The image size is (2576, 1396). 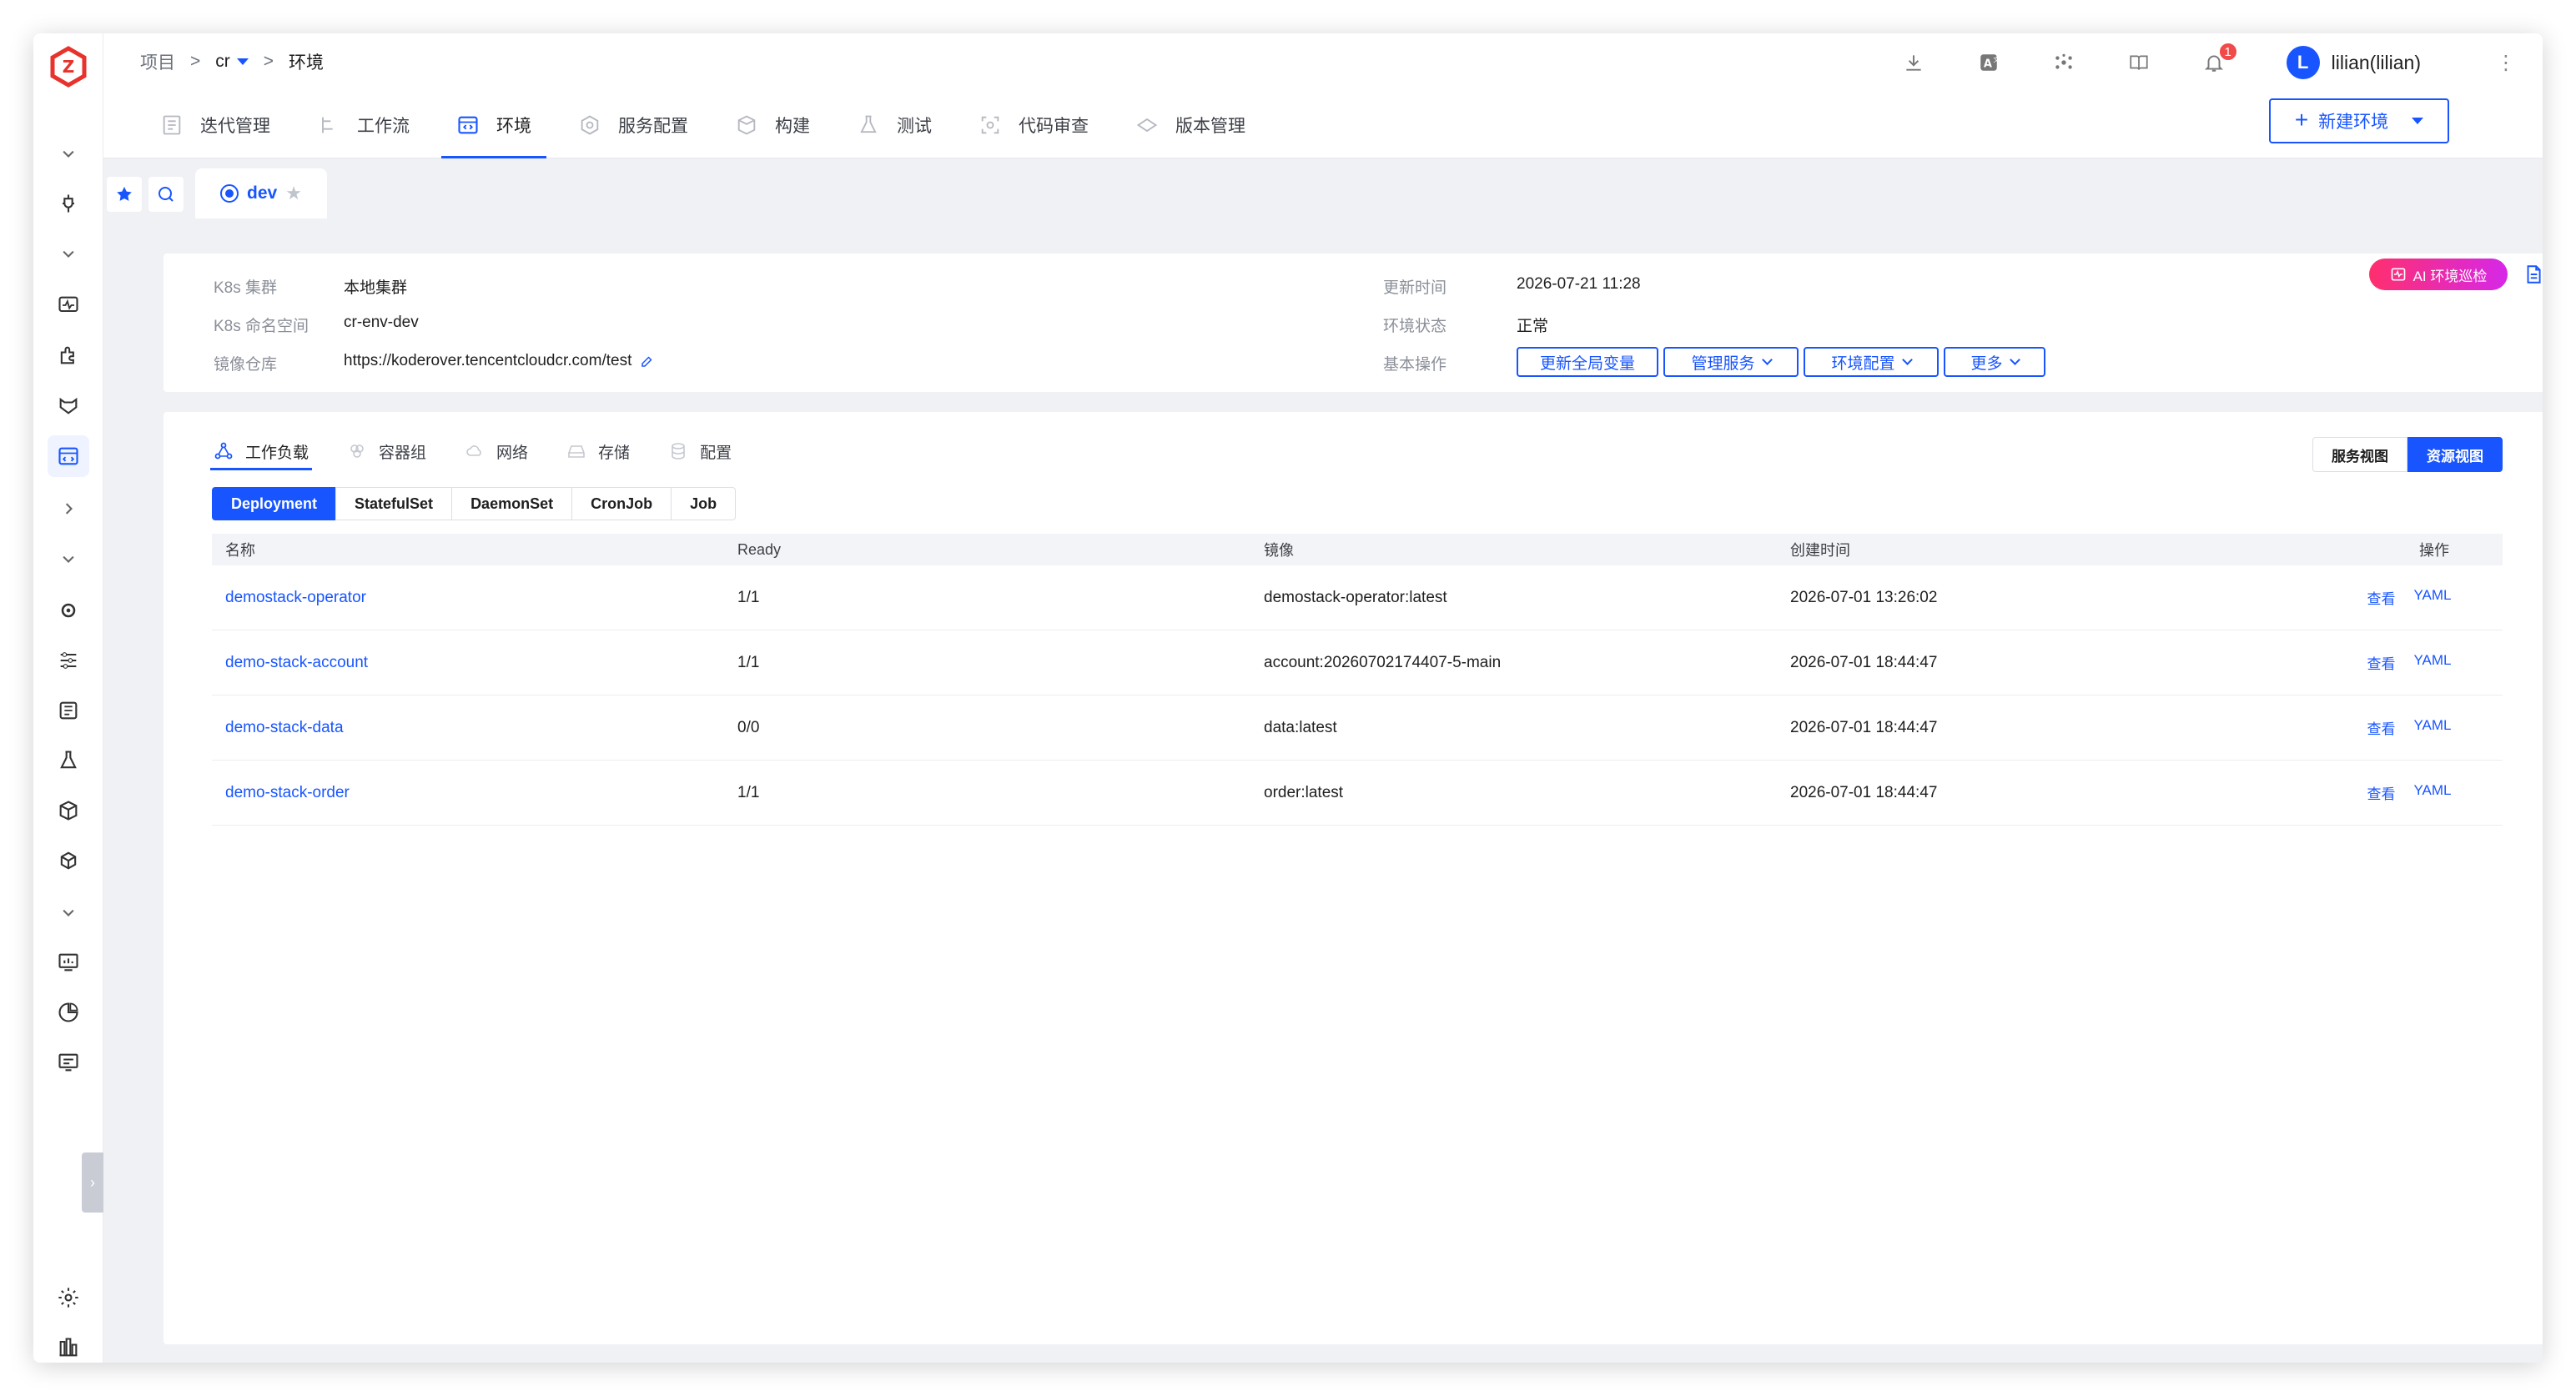 I want to click on updated-time-value: 2026-07-21 11:28, so click(x=1579, y=284).